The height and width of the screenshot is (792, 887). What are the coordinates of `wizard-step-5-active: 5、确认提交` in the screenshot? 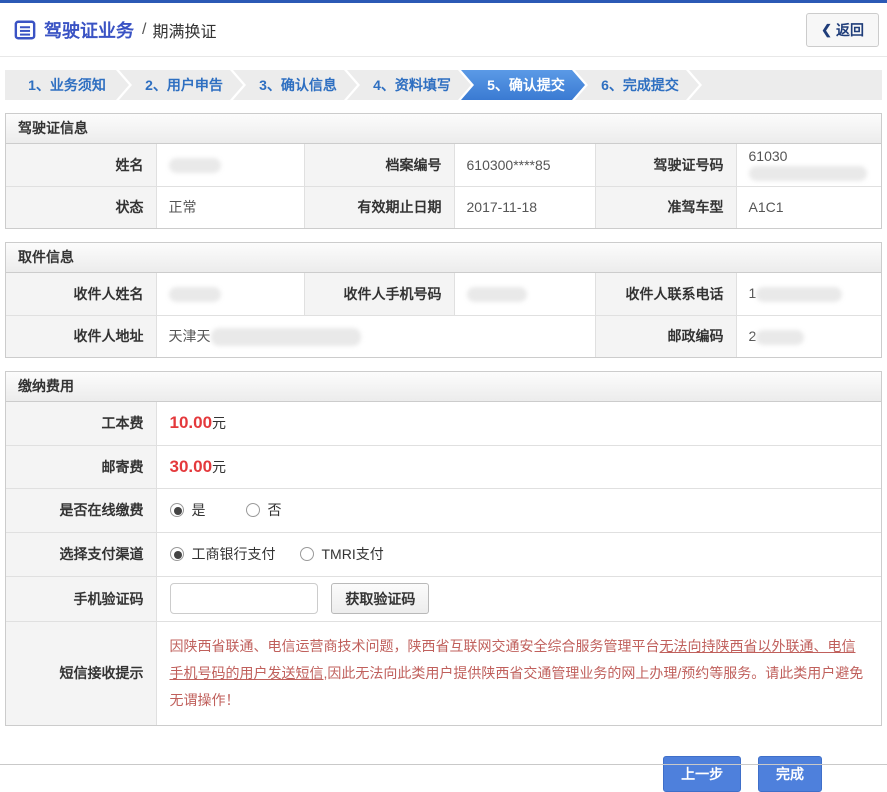 It's located at (523, 85).